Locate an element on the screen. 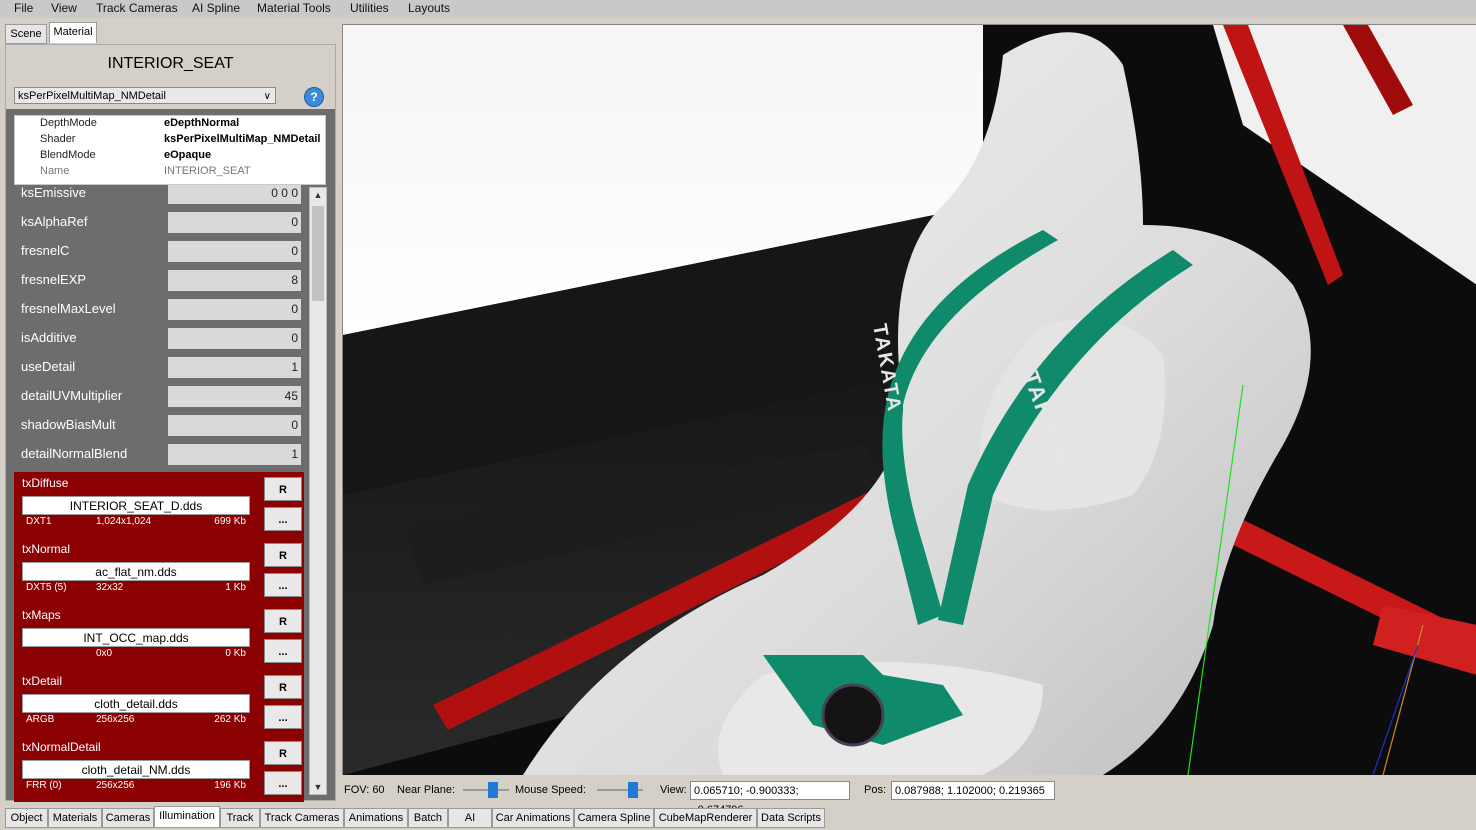  texture-size: 699 Kb is located at coordinates (230, 521).